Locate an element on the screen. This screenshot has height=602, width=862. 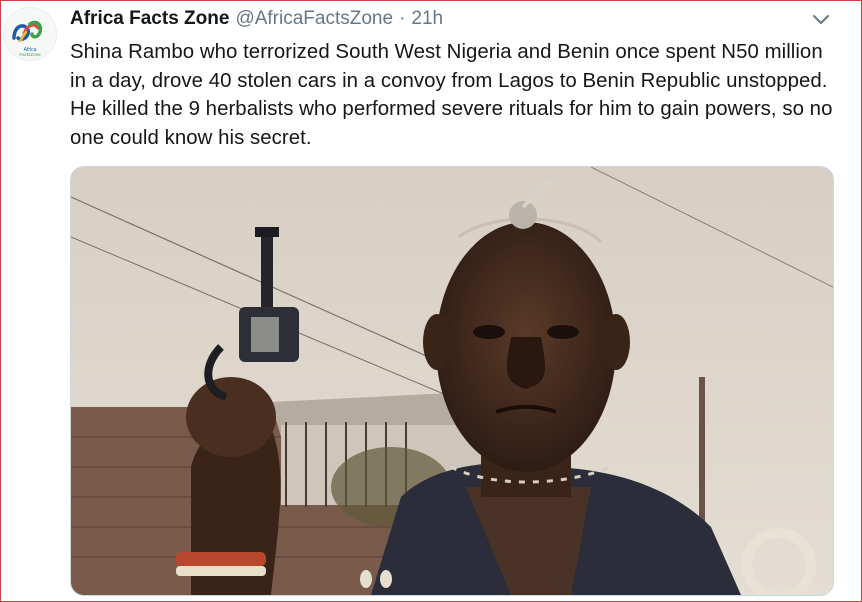
timestamp: 21h is located at coordinates (427, 19).